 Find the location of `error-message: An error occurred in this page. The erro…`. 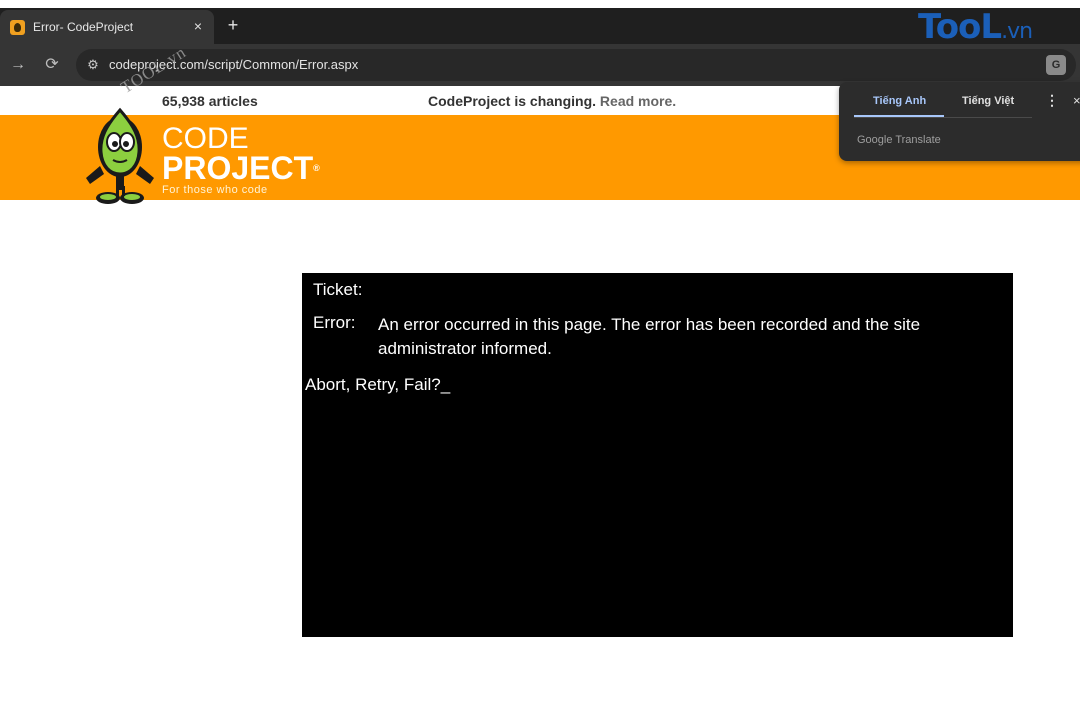

error-message: An error occurred in this page. The erro… is located at coordinates (649, 336).